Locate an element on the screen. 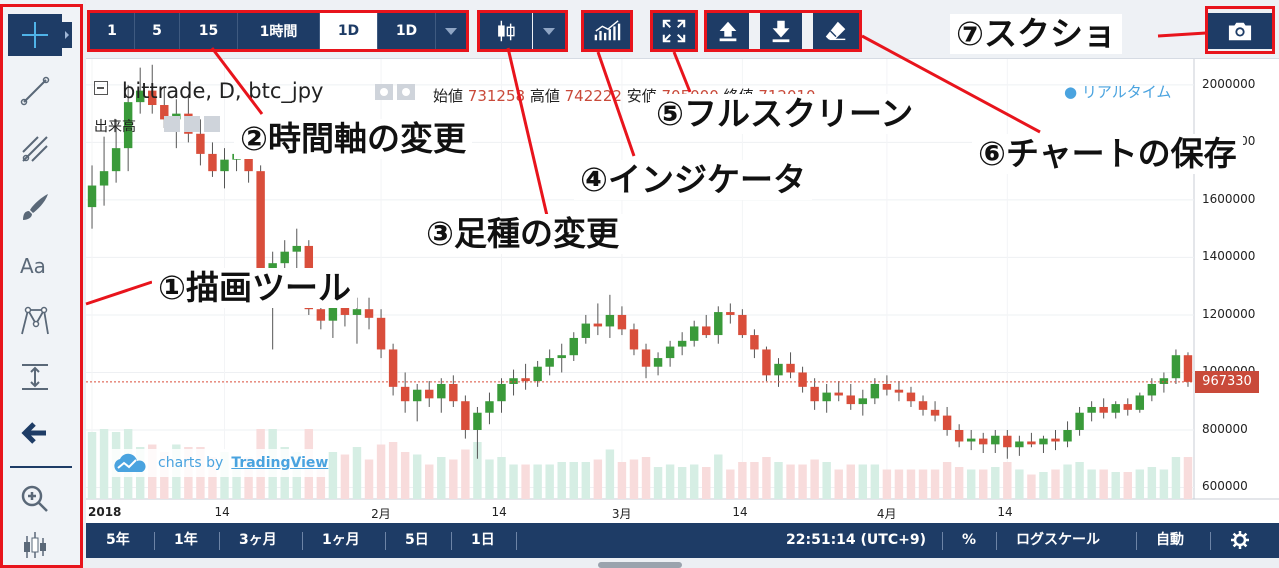 The image size is (1279, 568). settings-button is located at coordinates (1240, 540).